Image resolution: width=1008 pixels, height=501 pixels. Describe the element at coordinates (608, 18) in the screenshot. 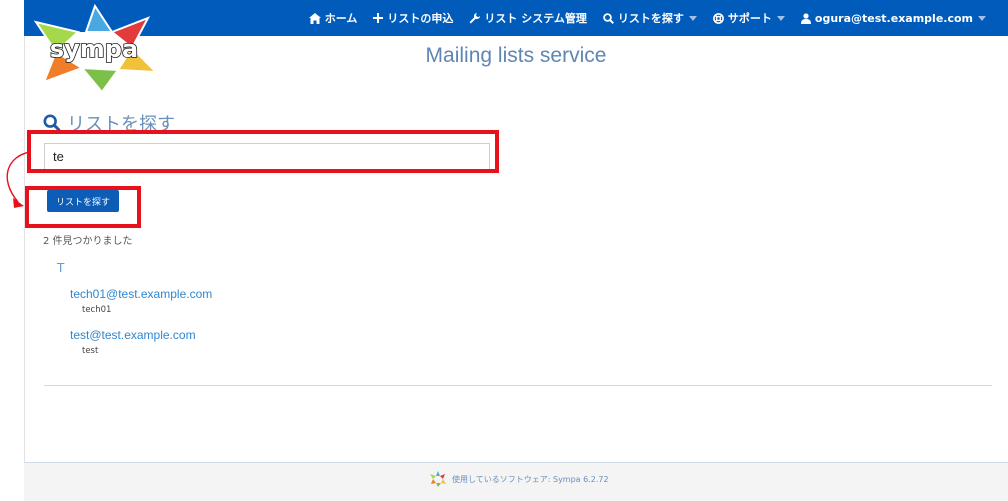

I see `search-icon` at that location.